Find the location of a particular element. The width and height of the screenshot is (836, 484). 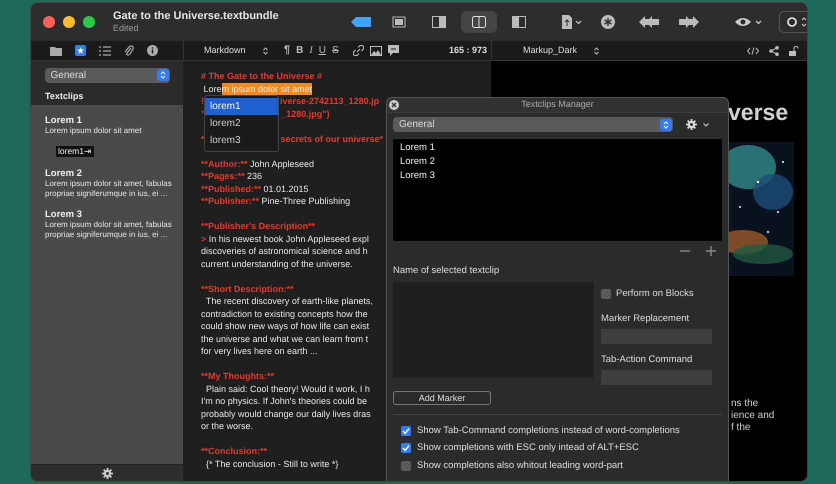

checkbox-label: Show completions also whitout leading word-part is located at coordinates (520, 465).